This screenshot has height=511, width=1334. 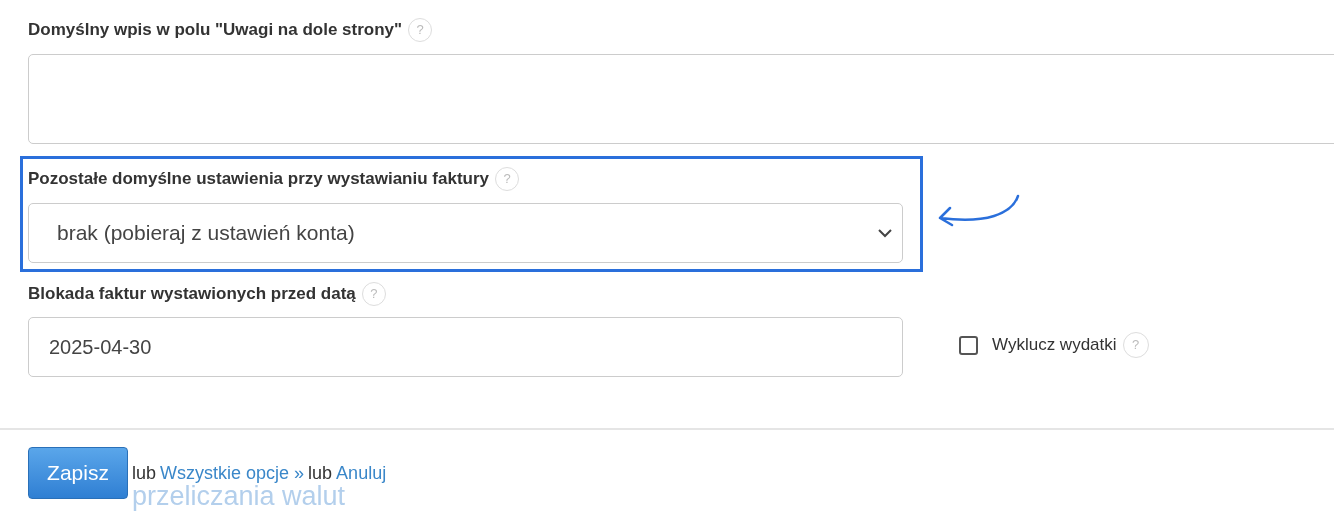 I want to click on chevron-down-icon, so click(x=885, y=233).